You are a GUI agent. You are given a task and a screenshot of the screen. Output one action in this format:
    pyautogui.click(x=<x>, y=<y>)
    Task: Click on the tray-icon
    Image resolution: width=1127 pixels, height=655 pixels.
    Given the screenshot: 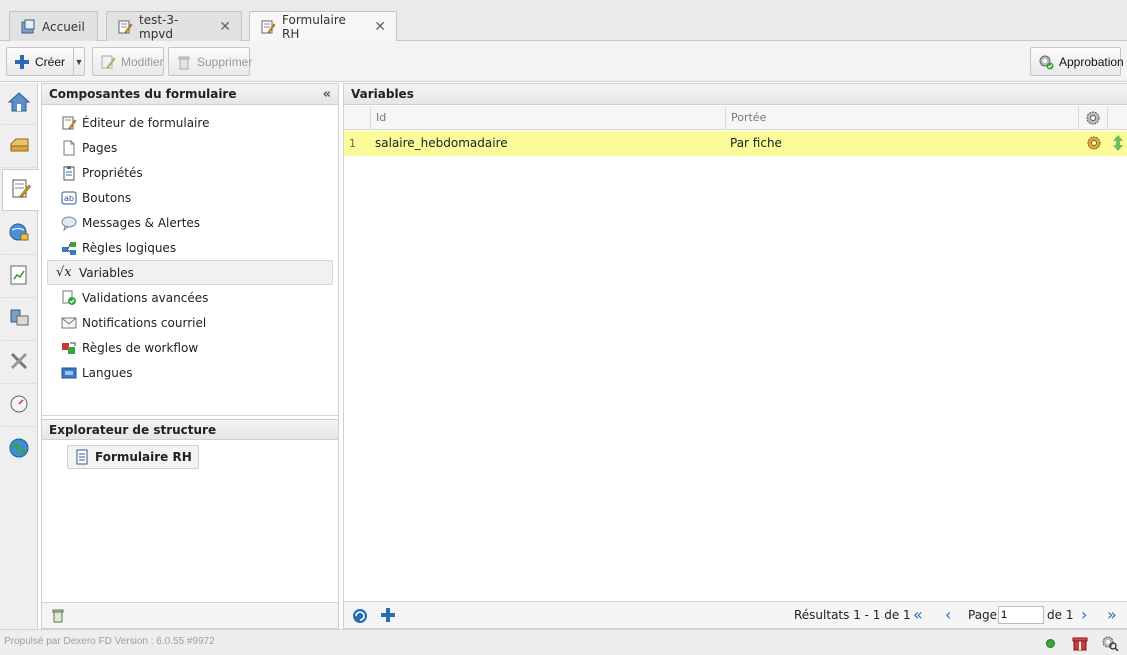 What is the action you would take?
    pyautogui.click(x=19, y=146)
    